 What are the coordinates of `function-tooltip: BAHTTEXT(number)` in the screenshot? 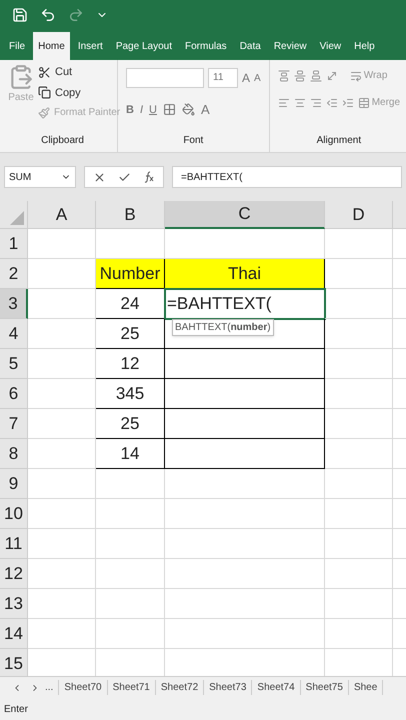 It's located at (223, 327).